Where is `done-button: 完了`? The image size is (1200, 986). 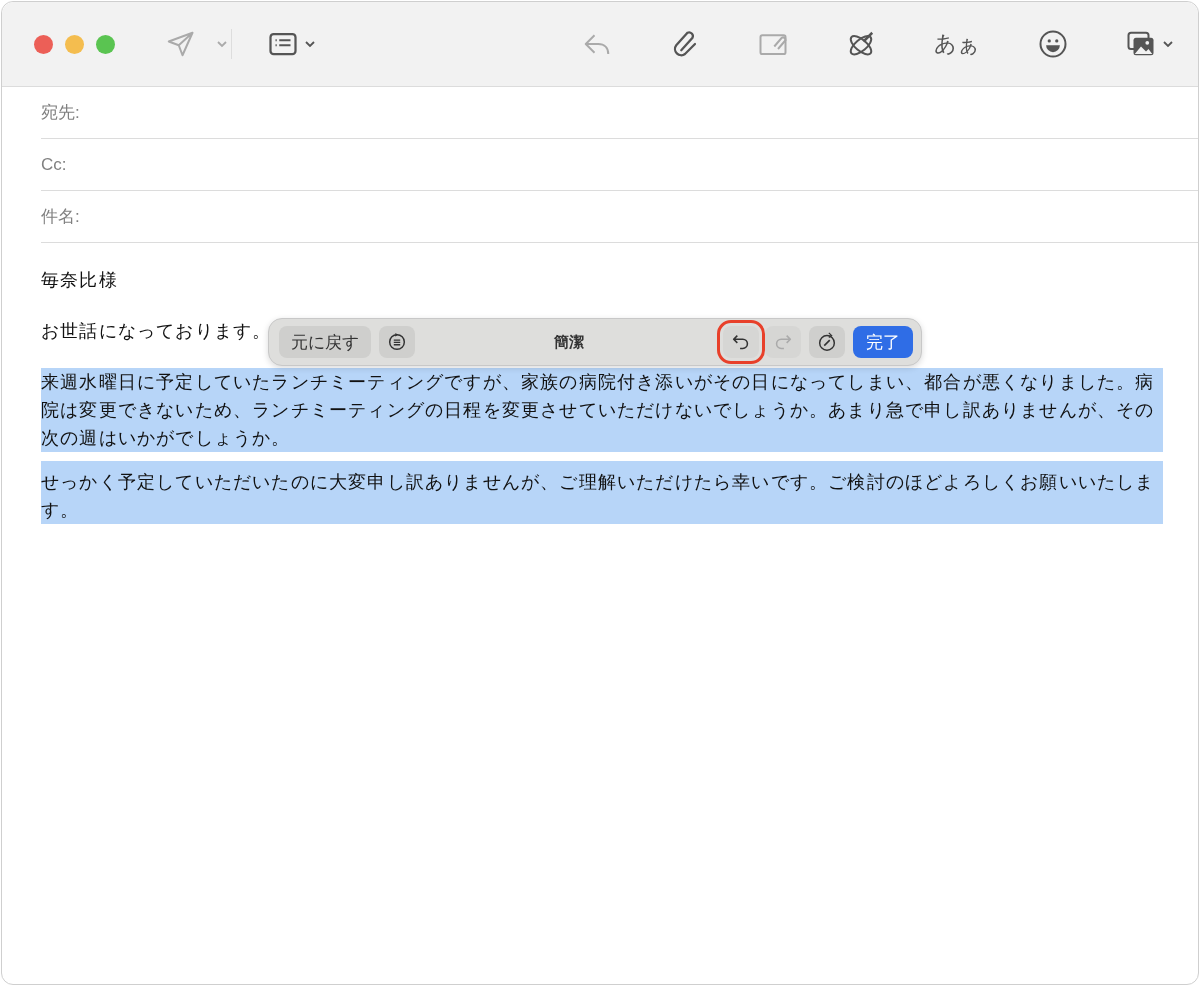
done-button: 完了 is located at coordinates (883, 342).